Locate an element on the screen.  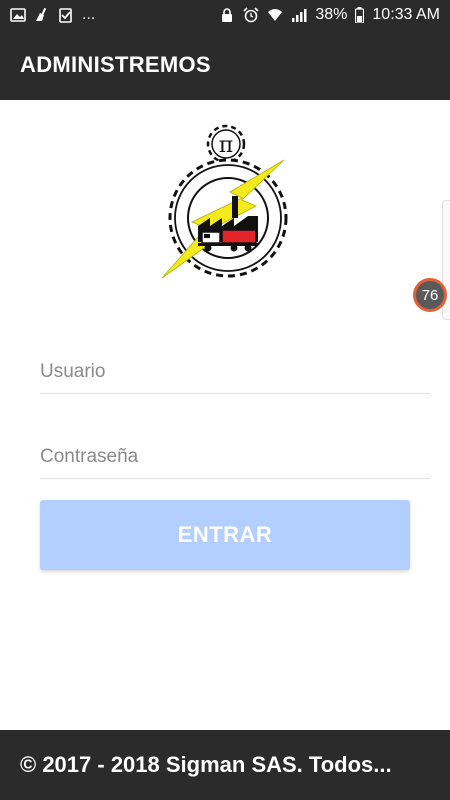
password-field is located at coordinates (235, 461).